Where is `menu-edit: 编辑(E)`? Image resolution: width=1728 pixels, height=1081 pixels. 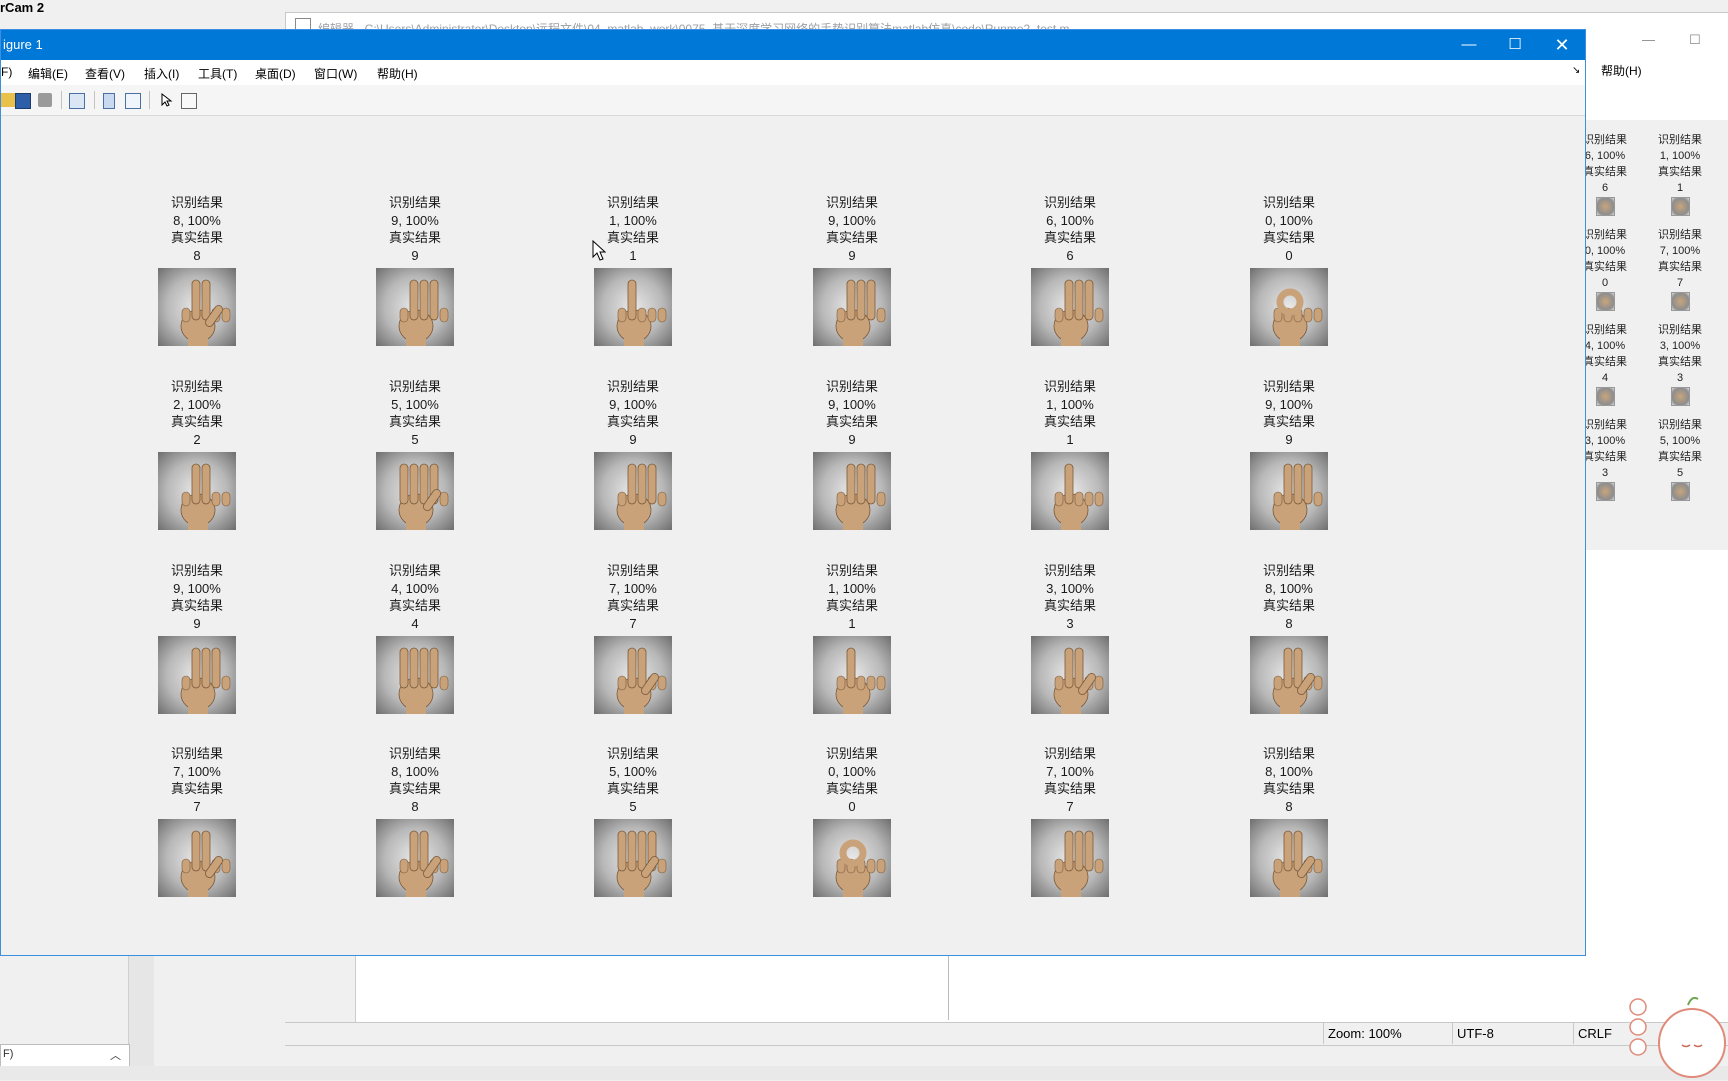
menu-edit: 编辑(E) is located at coordinates (48, 73).